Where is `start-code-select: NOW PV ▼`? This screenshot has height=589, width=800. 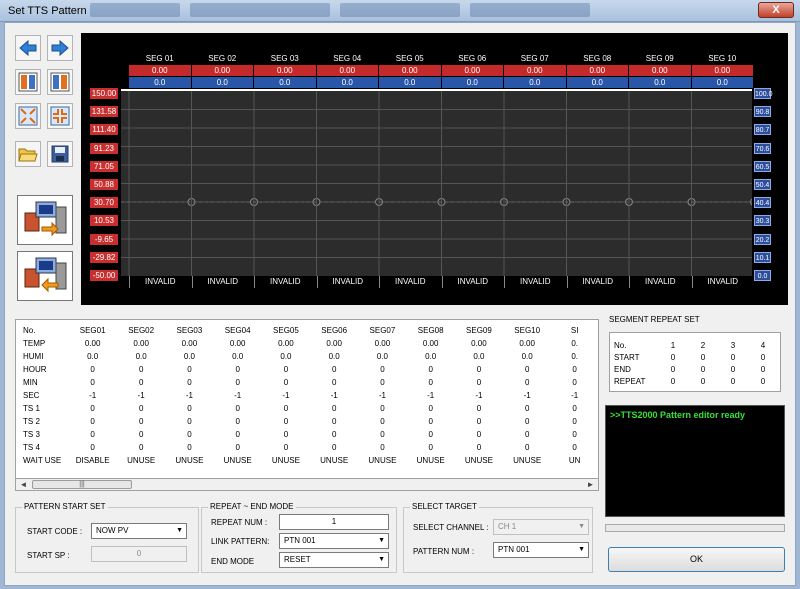
start-code-select: NOW PV ▼ is located at coordinates (139, 531).